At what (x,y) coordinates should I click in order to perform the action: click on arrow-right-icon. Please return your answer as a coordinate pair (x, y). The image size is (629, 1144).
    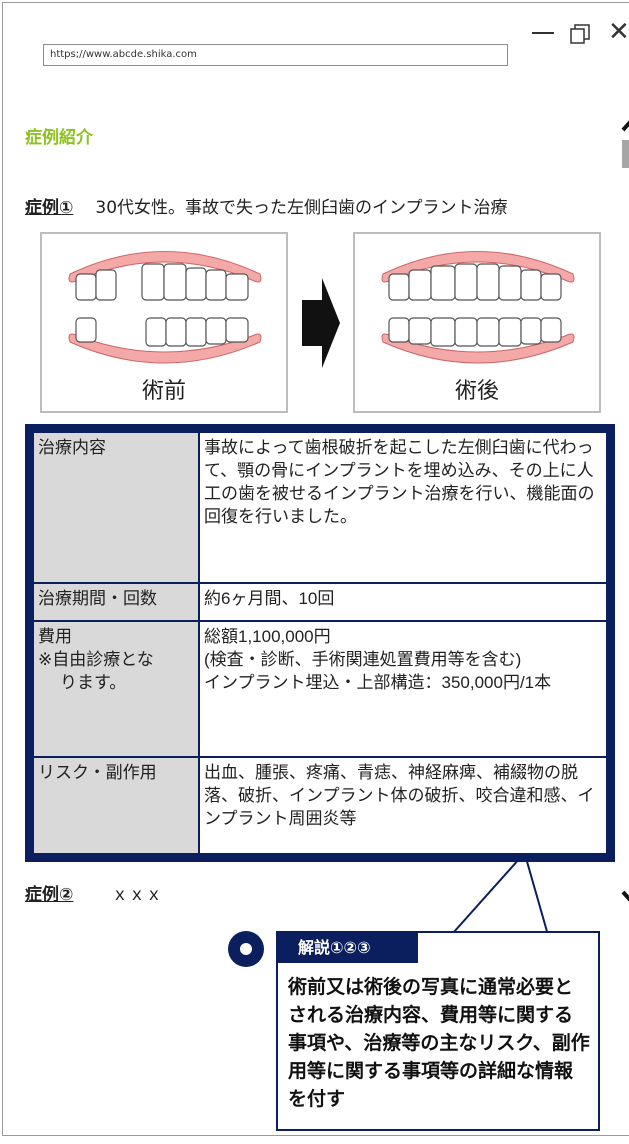
    Looking at the image, I should click on (321, 323).